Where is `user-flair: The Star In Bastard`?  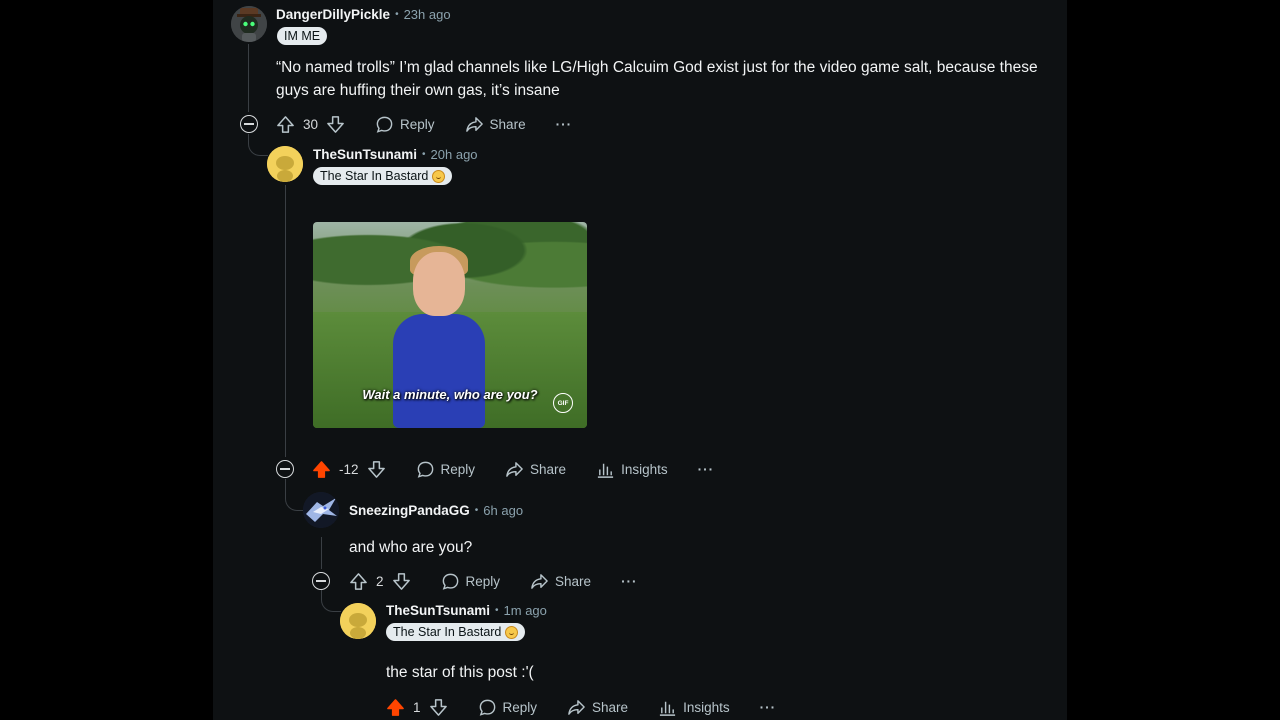
user-flair: The Star In Bastard is located at coordinates (383, 176).